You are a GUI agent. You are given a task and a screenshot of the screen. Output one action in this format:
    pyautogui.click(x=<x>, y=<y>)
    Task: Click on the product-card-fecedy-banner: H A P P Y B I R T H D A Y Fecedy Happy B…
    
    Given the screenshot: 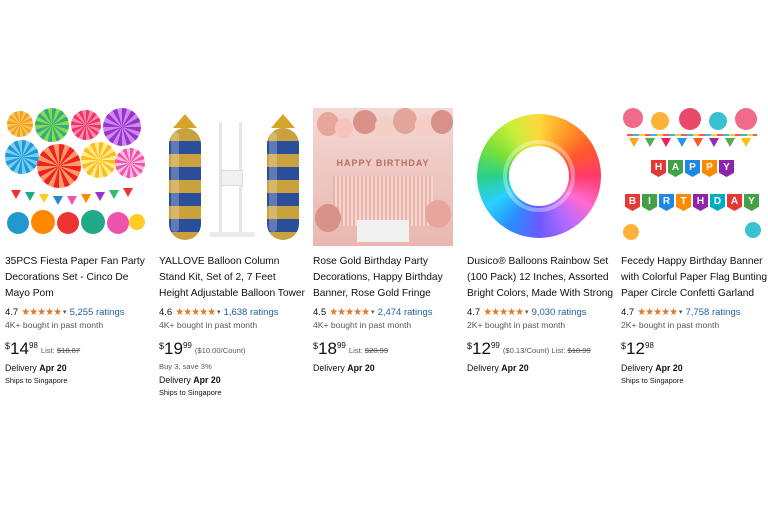 What is the action you would take?
    pyautogui.click(x=694, y=258)
    